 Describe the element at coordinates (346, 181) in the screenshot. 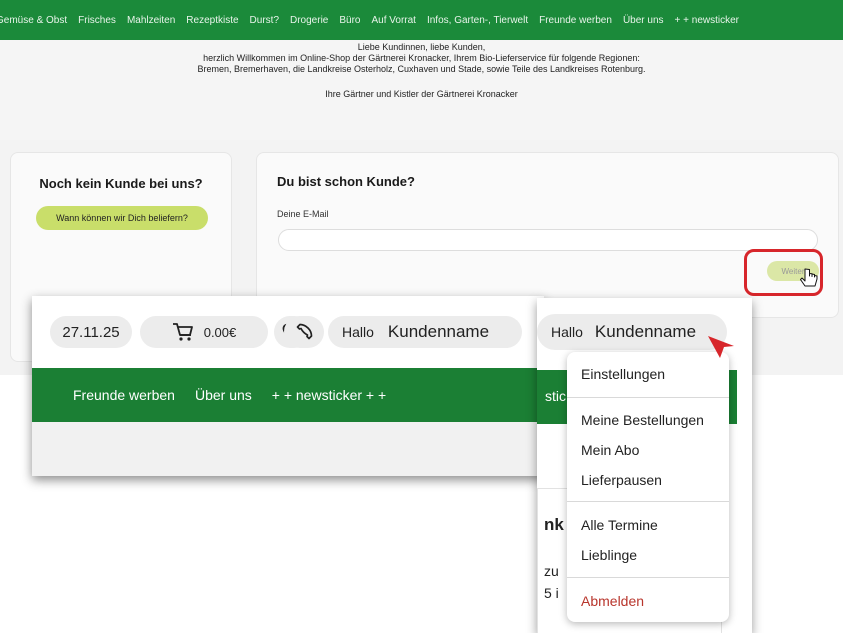

I see `login-title: Du bist schon Kunde?` at that location.